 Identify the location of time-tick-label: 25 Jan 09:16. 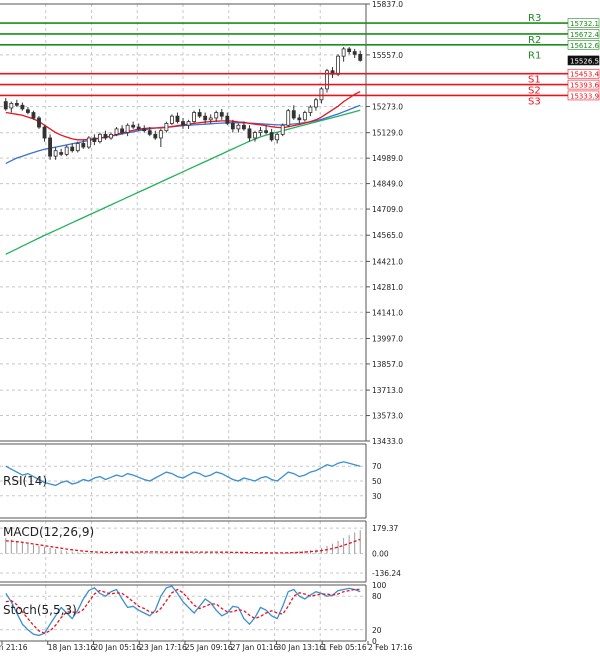
(209, 647).